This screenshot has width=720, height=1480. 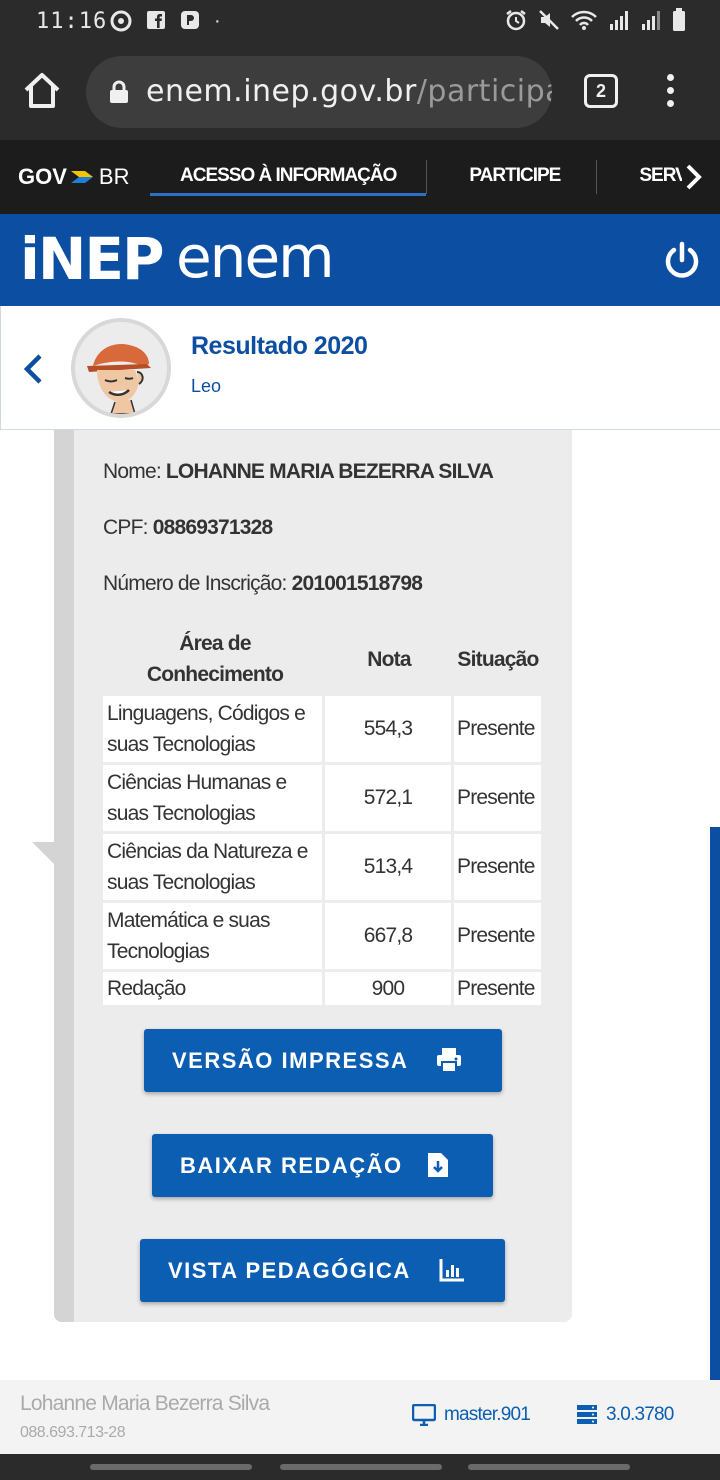 I want to click on back-chevron-icon, so click(x=33, y=369).